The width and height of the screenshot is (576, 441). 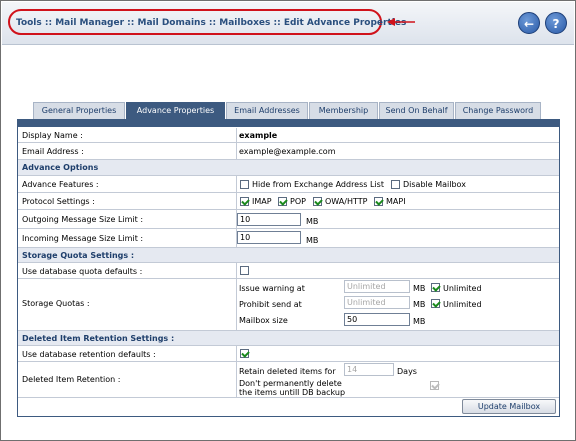 I want to click on mailbox-size-unit: MB, so click(x=419, y=321).